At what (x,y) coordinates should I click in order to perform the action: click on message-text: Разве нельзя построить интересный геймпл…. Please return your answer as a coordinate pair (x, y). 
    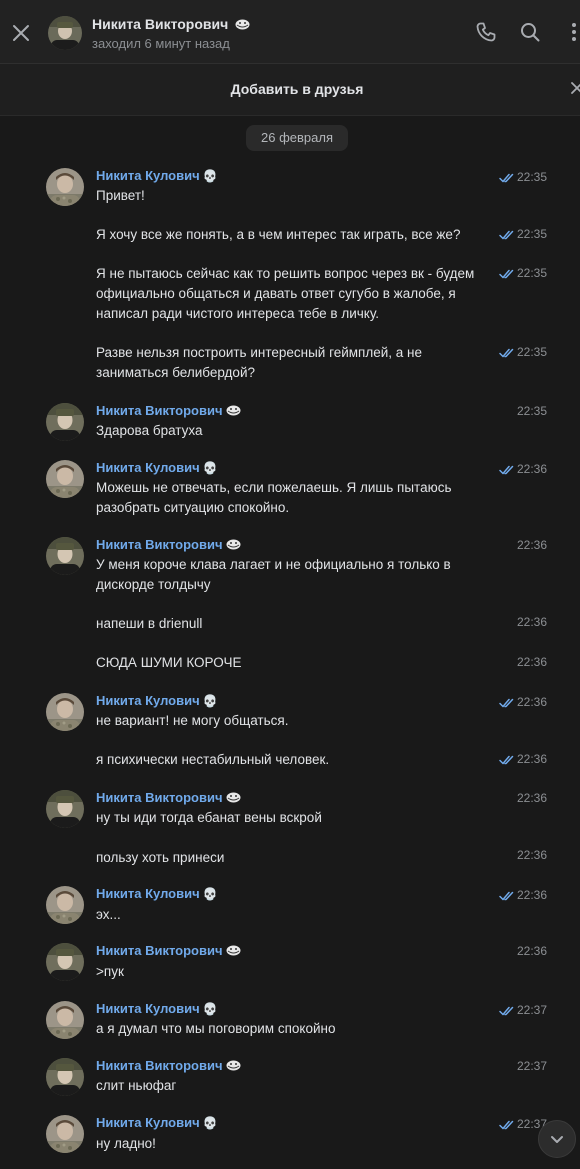
    Looking at the image, I should click on (294, 363).